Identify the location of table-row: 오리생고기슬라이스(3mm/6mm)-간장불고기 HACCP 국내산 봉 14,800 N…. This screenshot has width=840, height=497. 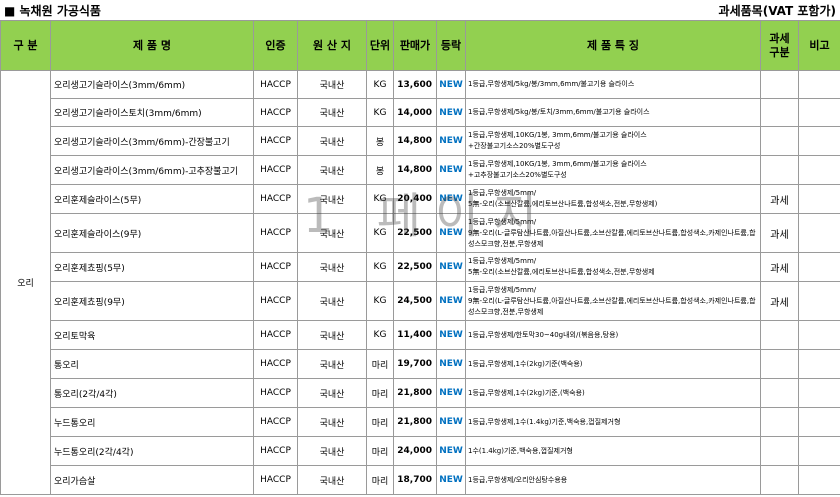
(420, 141).